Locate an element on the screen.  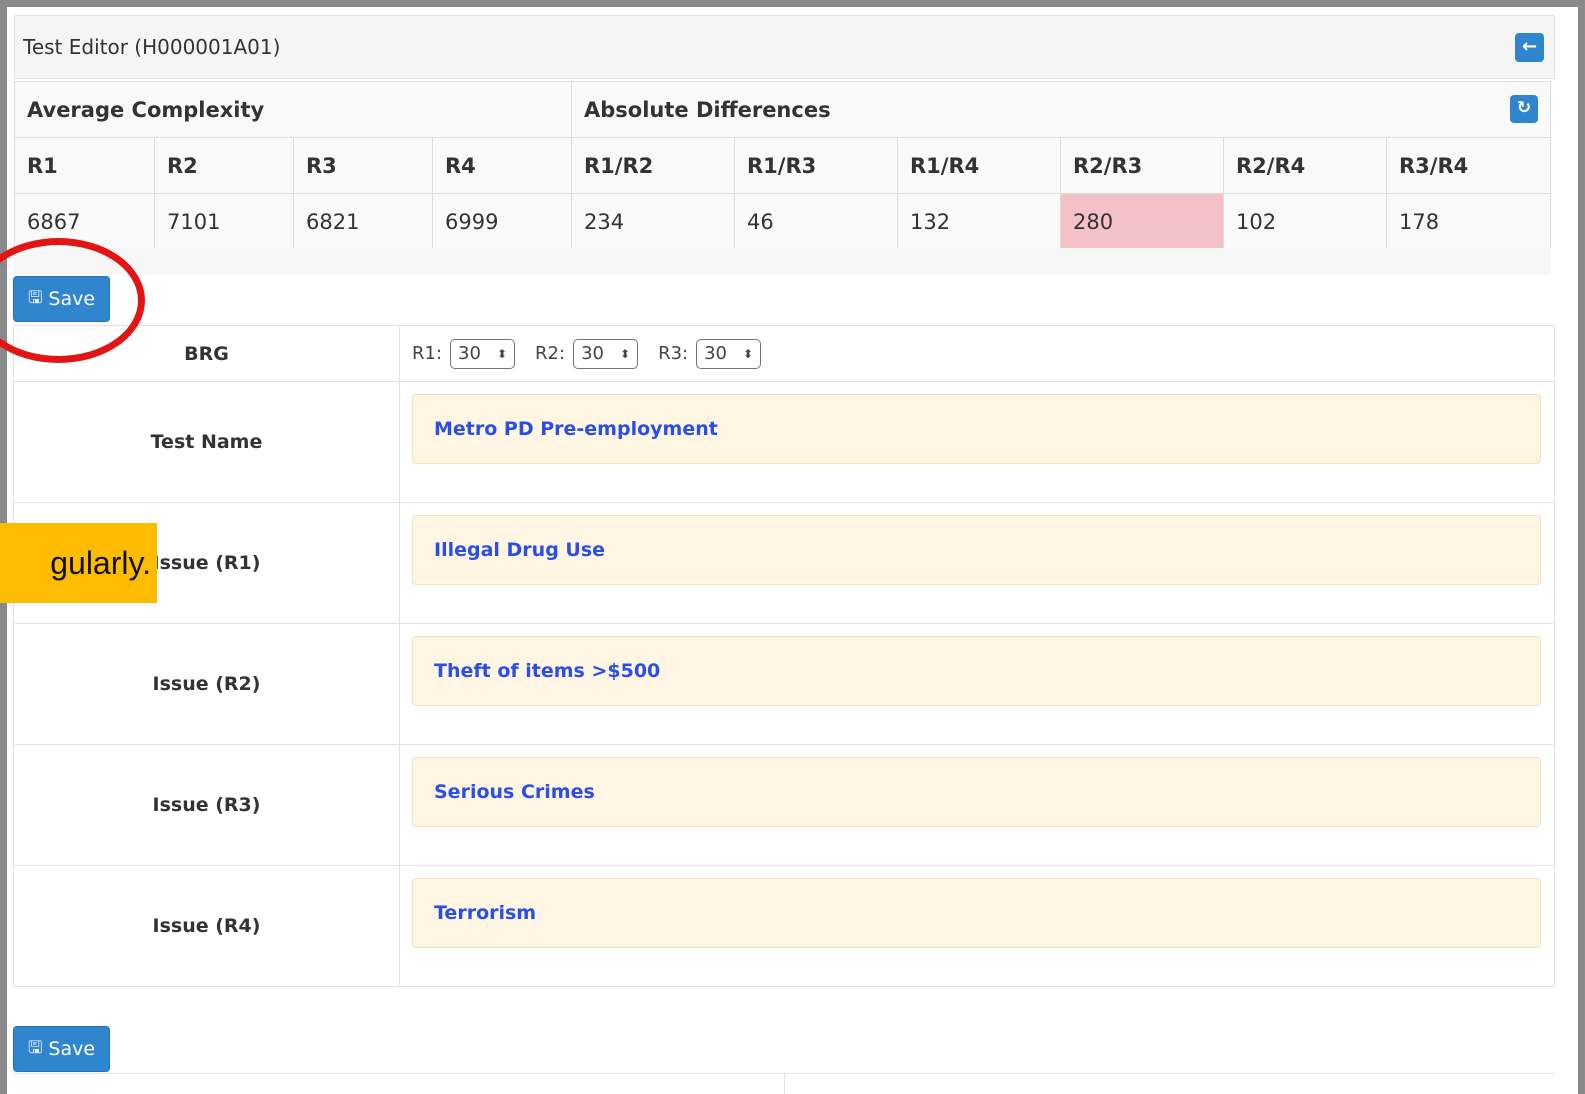
form-row-issue-r2: Issue (R2) Theft of items >$500 is located at coordinates (784, 684).